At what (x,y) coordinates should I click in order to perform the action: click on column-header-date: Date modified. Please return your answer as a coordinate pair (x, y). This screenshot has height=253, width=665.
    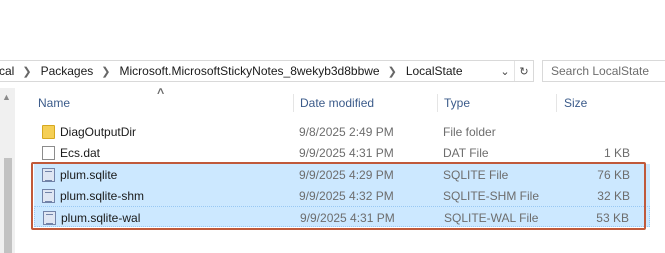
    Looking at the image, I should click on (337, 103).